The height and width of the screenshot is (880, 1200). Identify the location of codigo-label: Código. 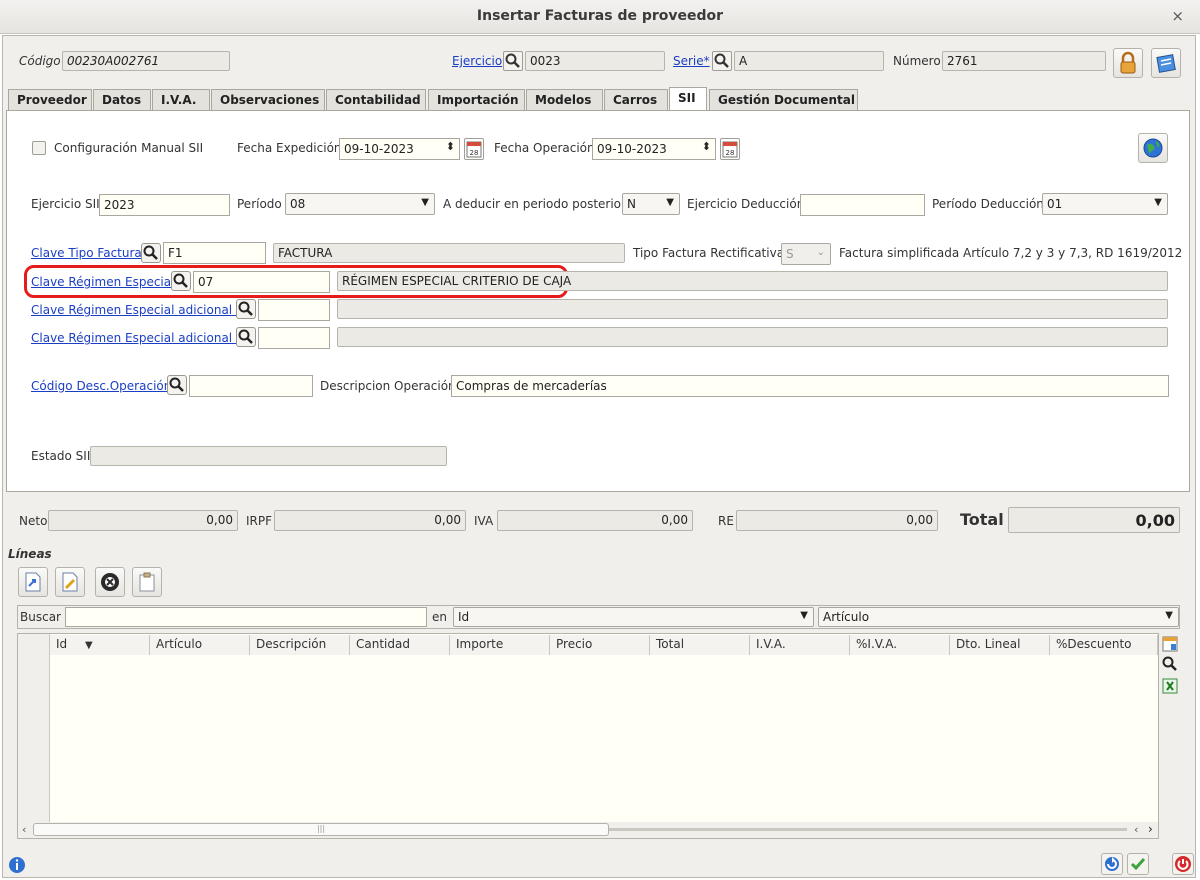
(40, 61).